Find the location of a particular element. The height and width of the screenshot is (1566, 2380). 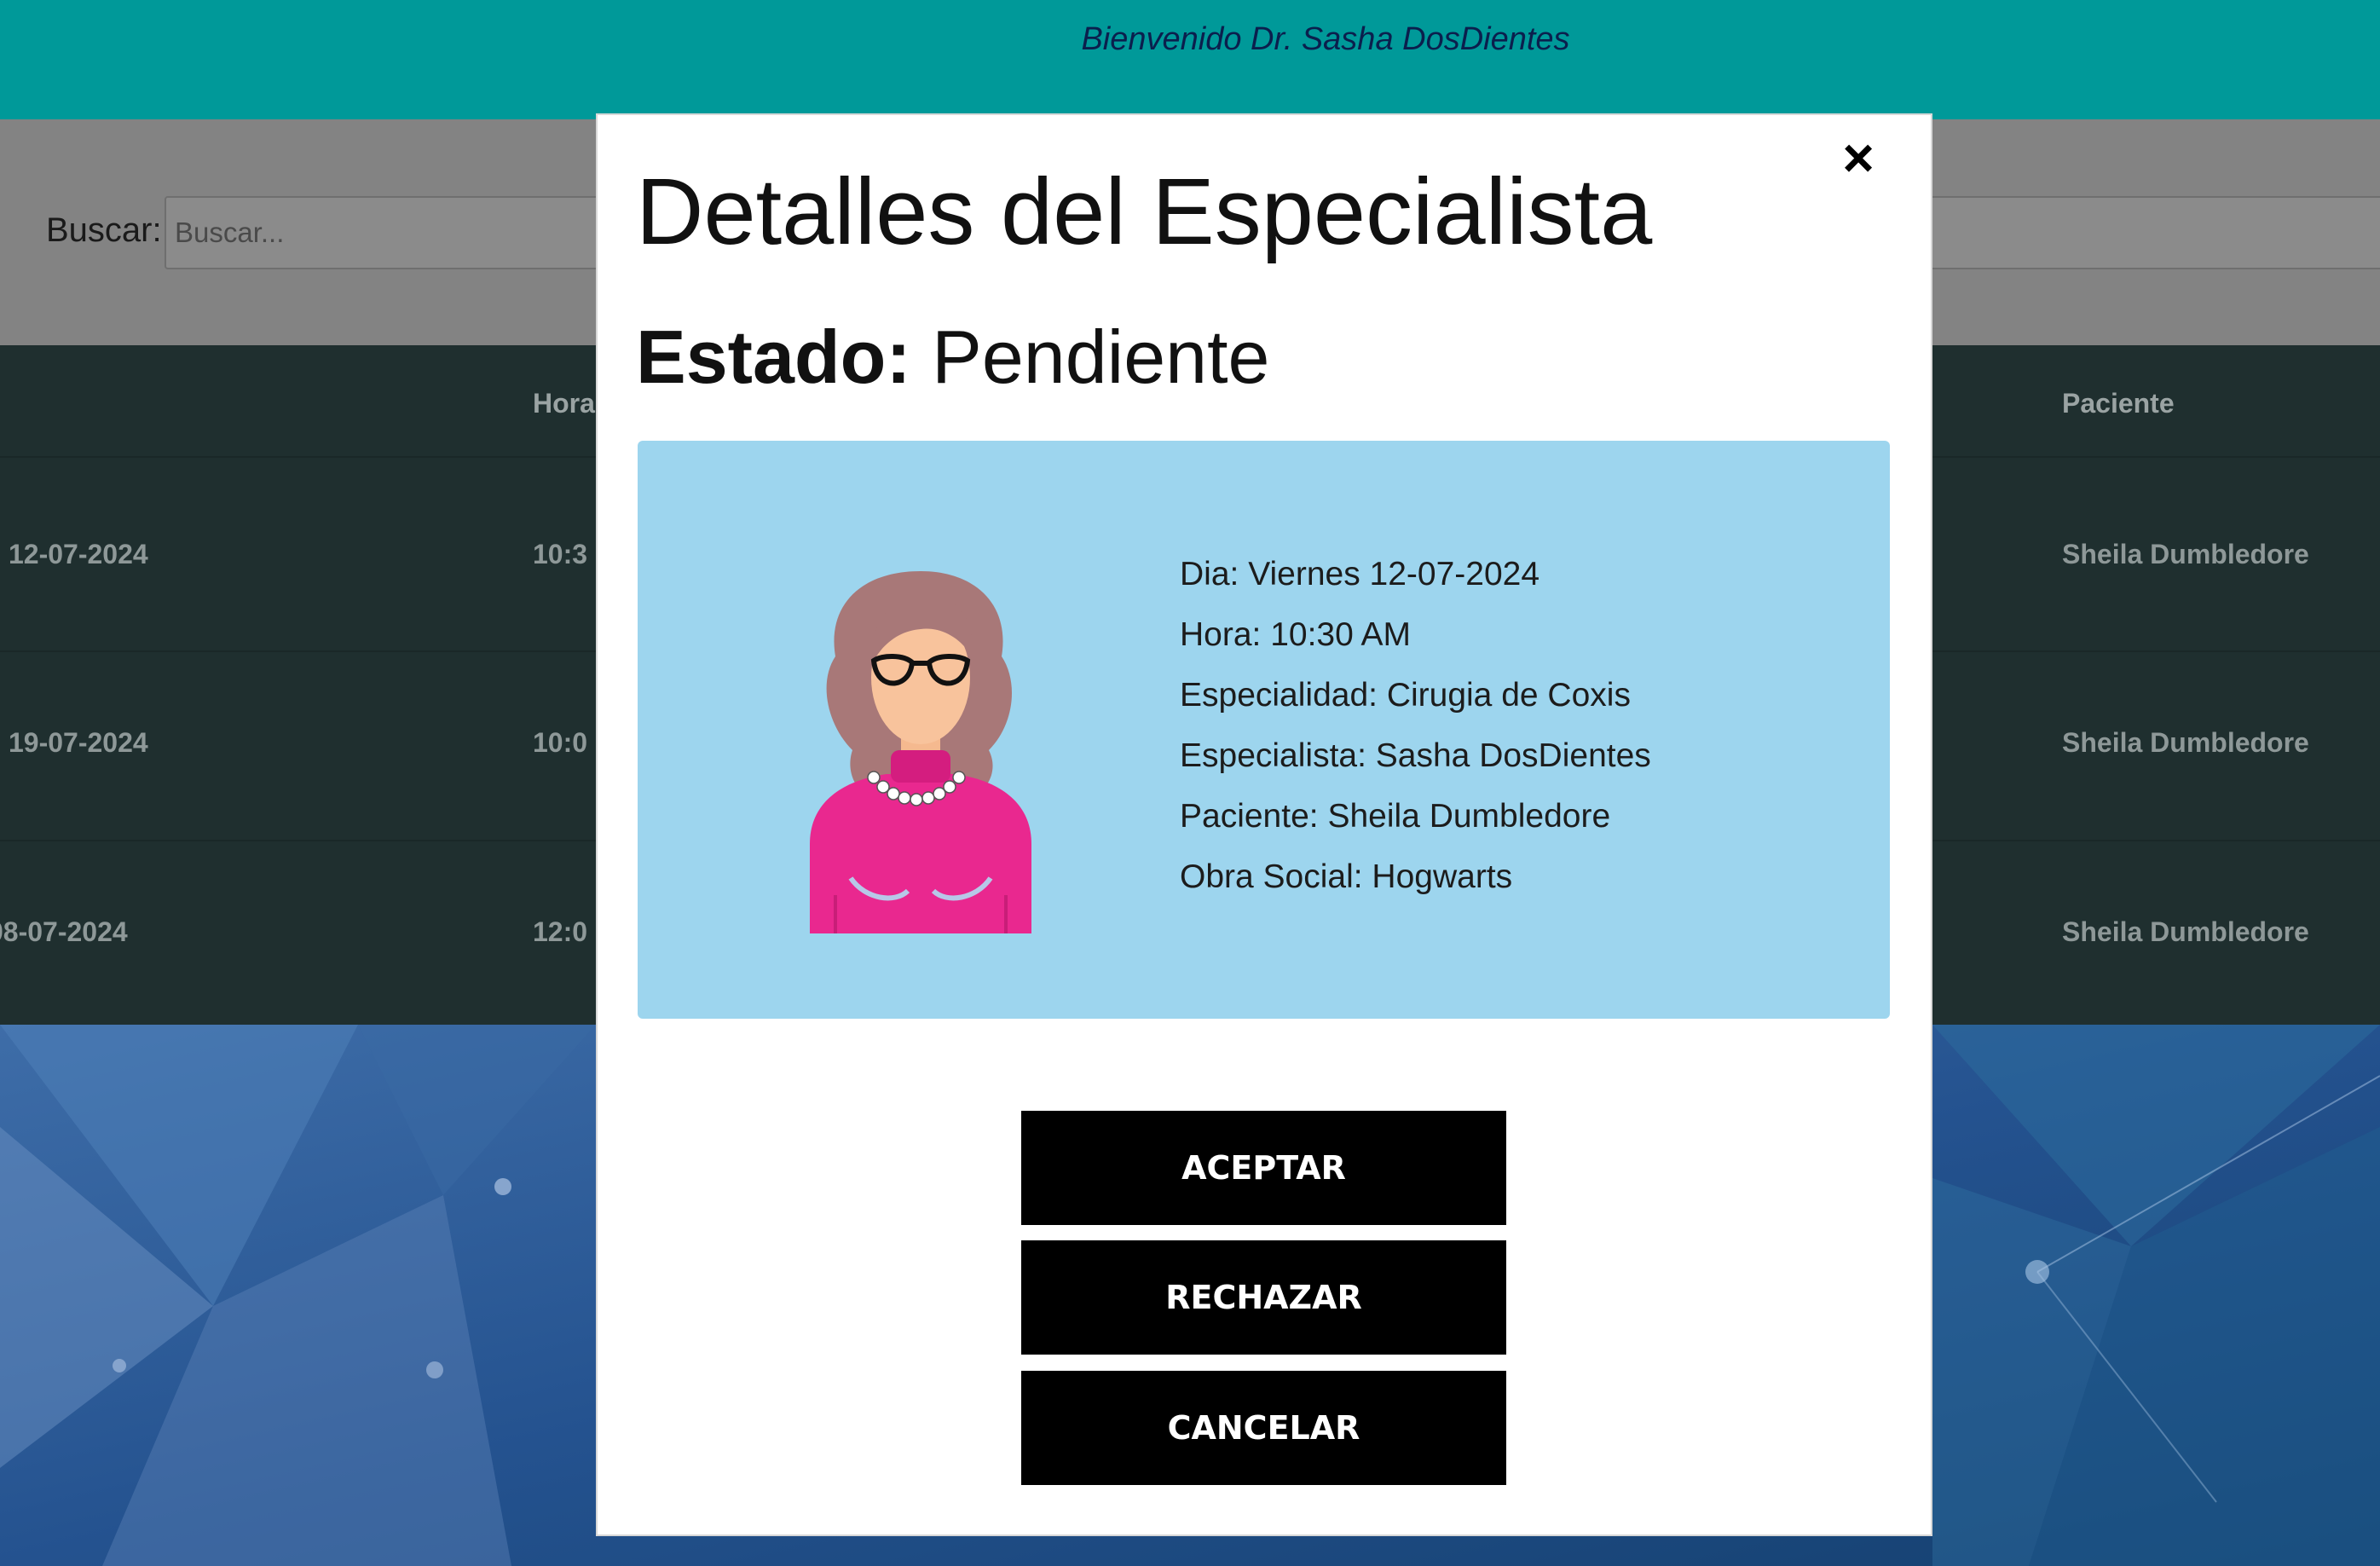

accept-button: ACEPTAR is located at coordinates (1263, 1168).